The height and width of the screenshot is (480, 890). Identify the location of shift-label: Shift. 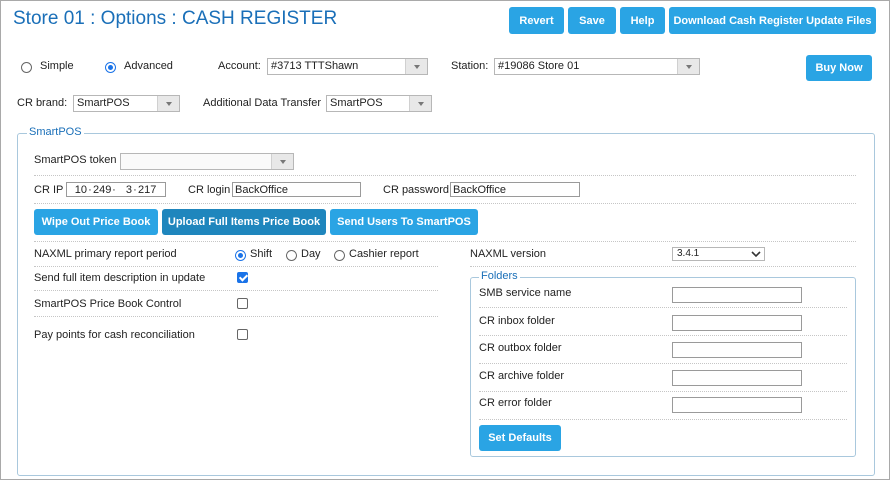
(261, 254).